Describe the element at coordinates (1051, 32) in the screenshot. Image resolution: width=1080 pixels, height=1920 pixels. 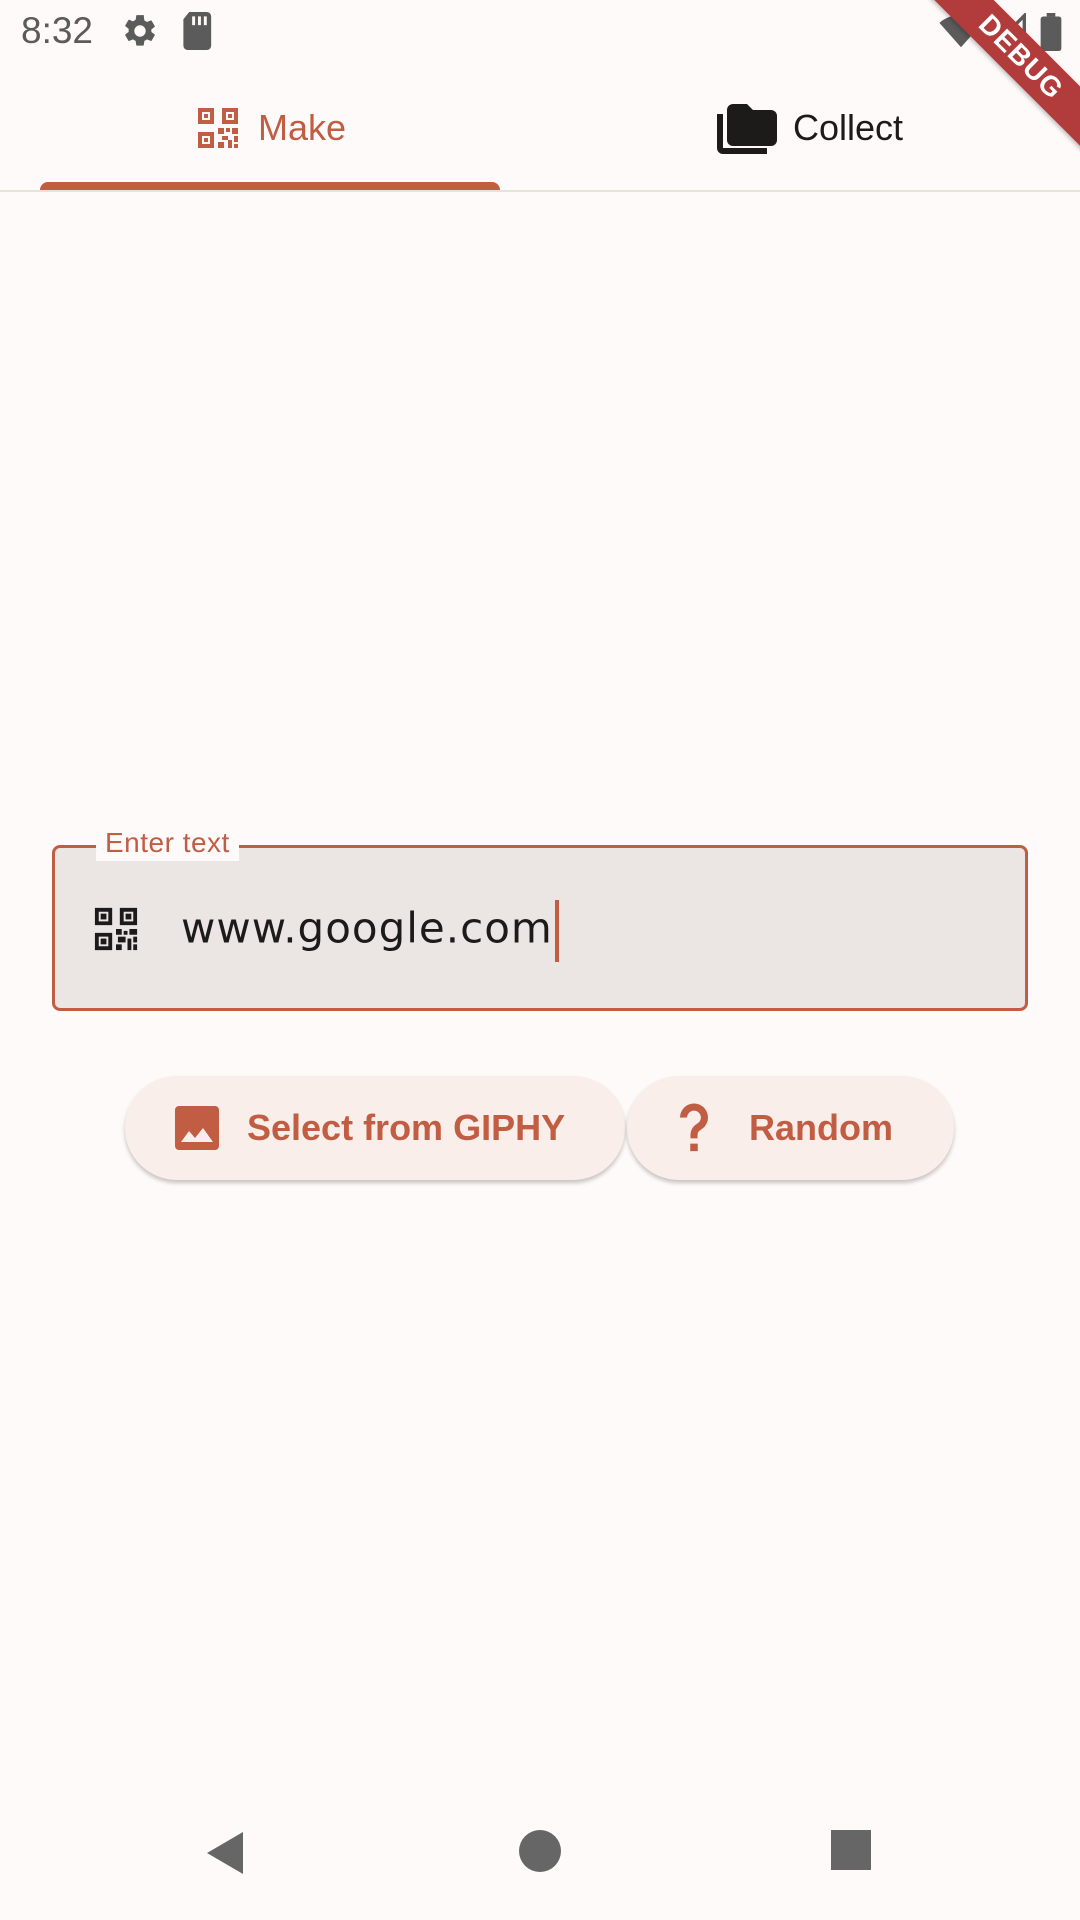
I see `battery-icon` at that location.